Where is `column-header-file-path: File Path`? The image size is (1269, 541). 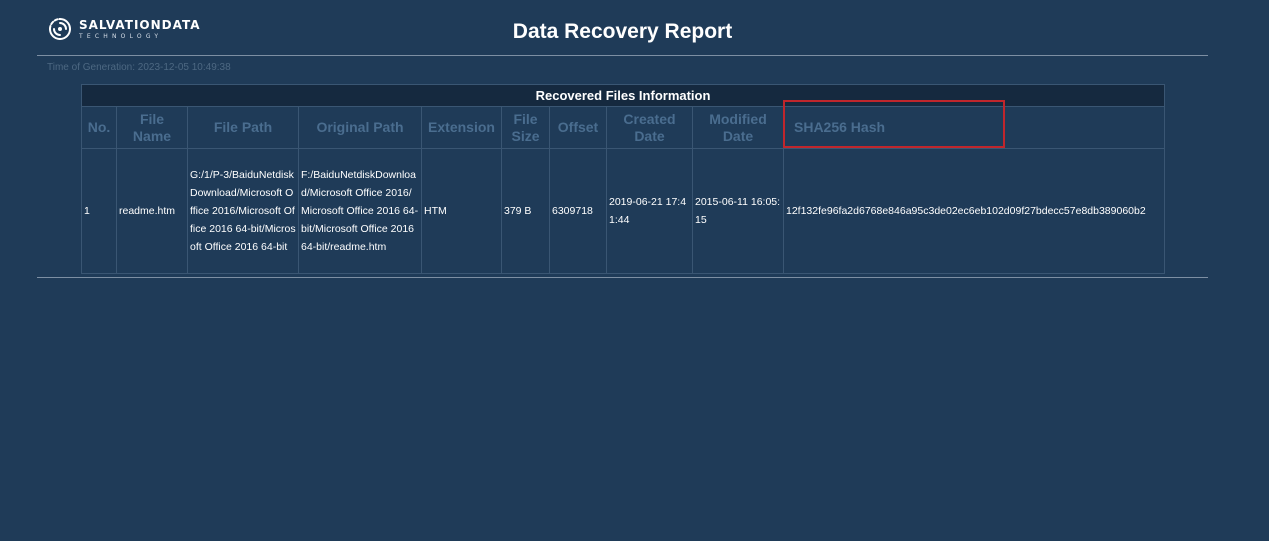
column-header-file-path: File Path is located at coordinates (243, 127).